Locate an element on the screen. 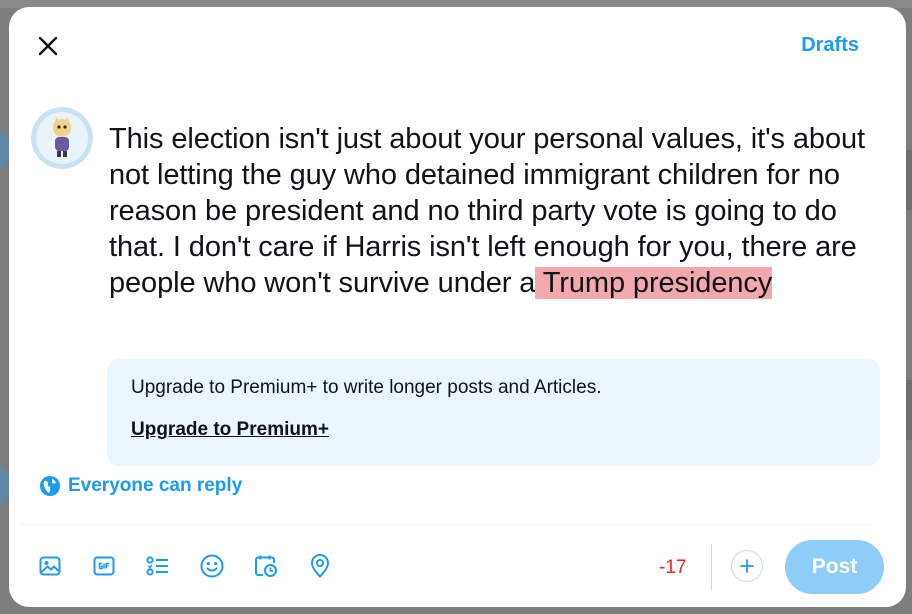 The width and height of the screenshot is (912, 614). upgrade-premium-link: Upgrade to Premium+ is located at coordinates (230, 430).